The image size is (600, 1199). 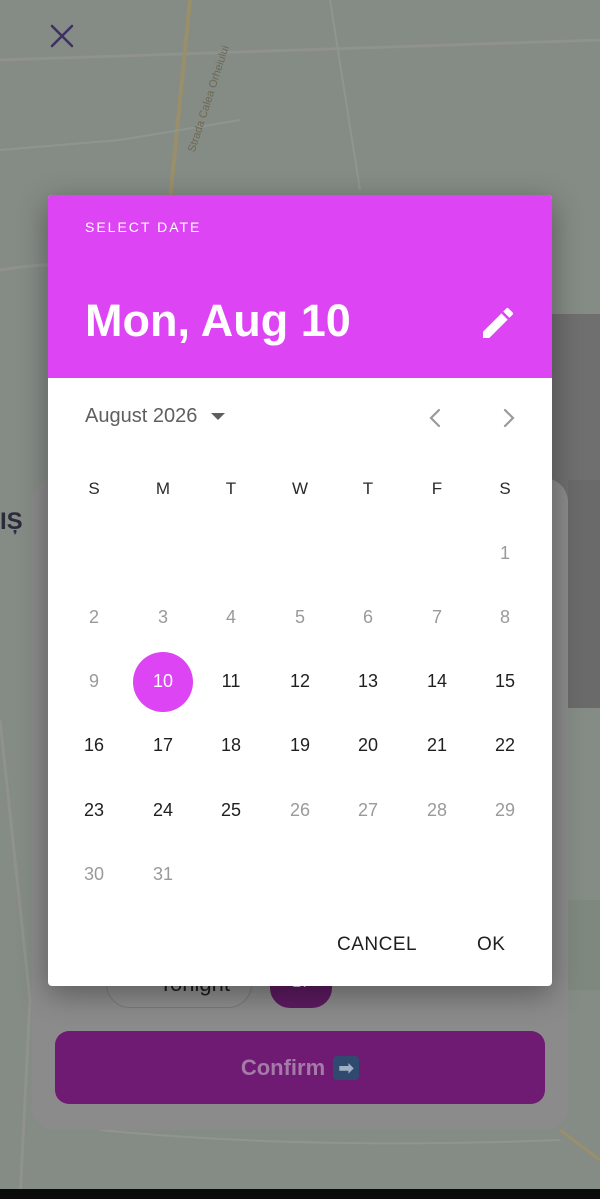 What do you see at coordinates (11, 521) in the screenshot?
I see `map-place-label: IȘ` at bounding box center [11, 521].